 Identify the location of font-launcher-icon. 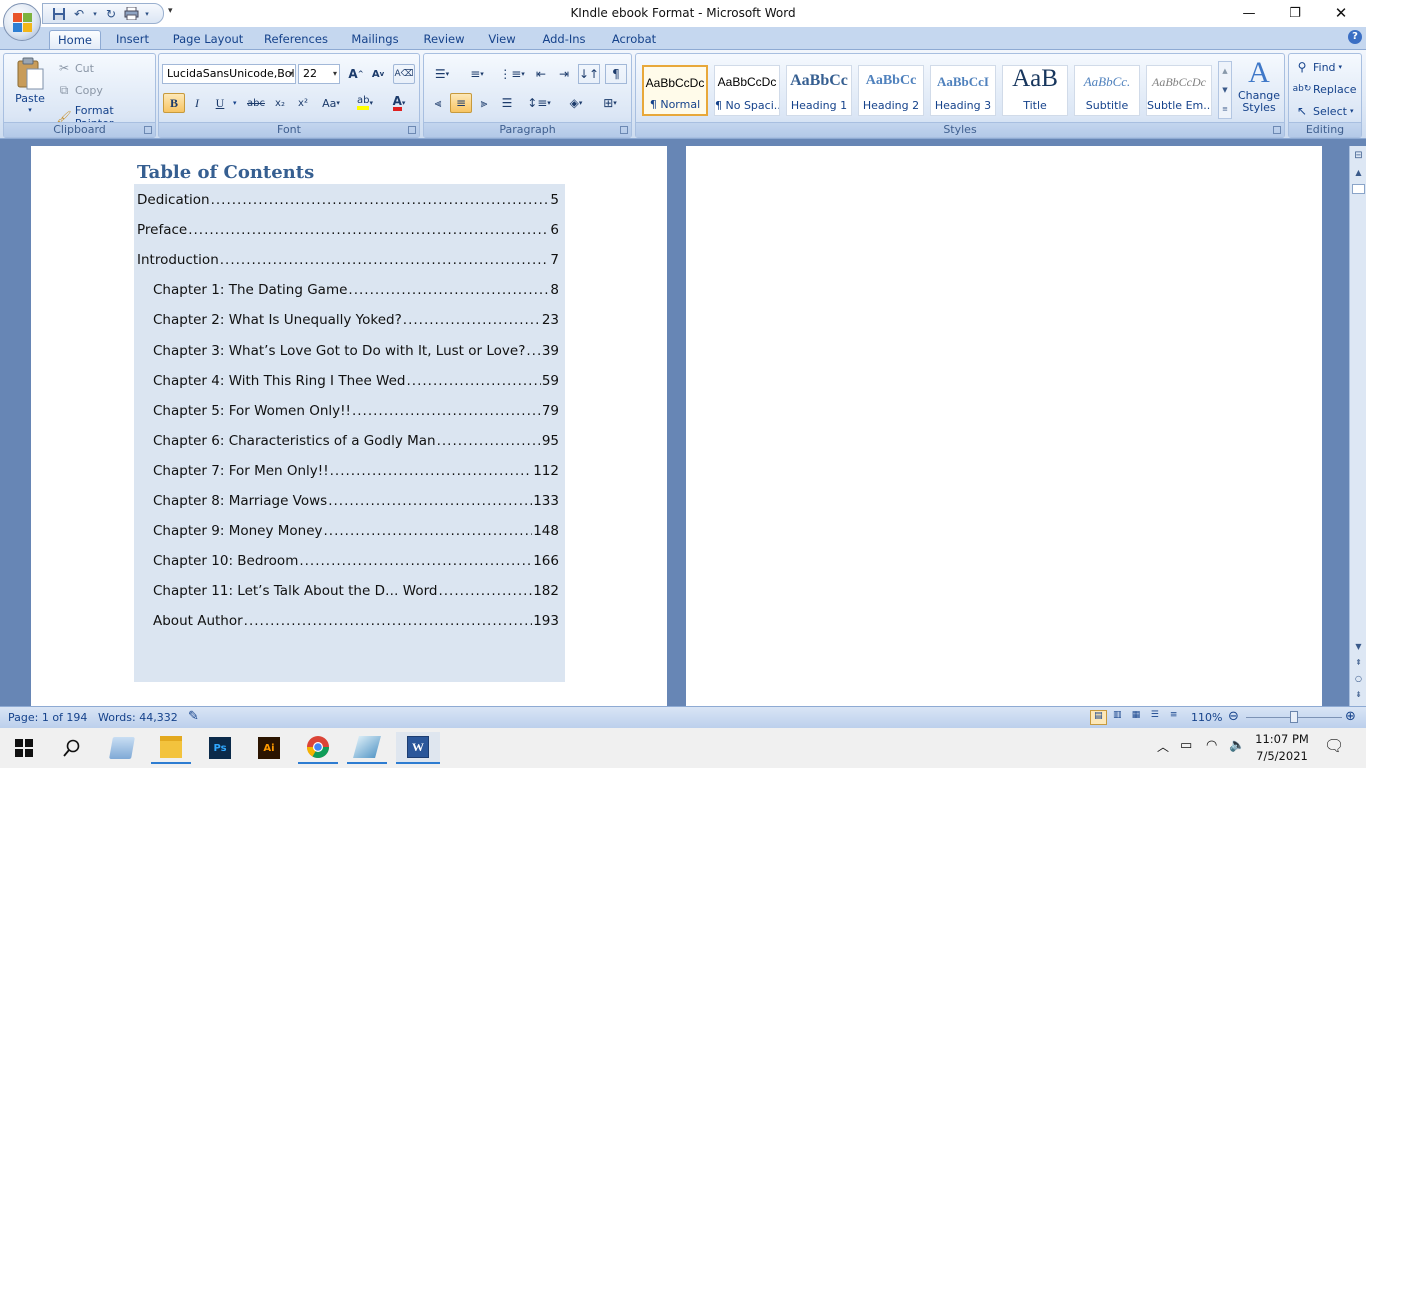
(412, 130).